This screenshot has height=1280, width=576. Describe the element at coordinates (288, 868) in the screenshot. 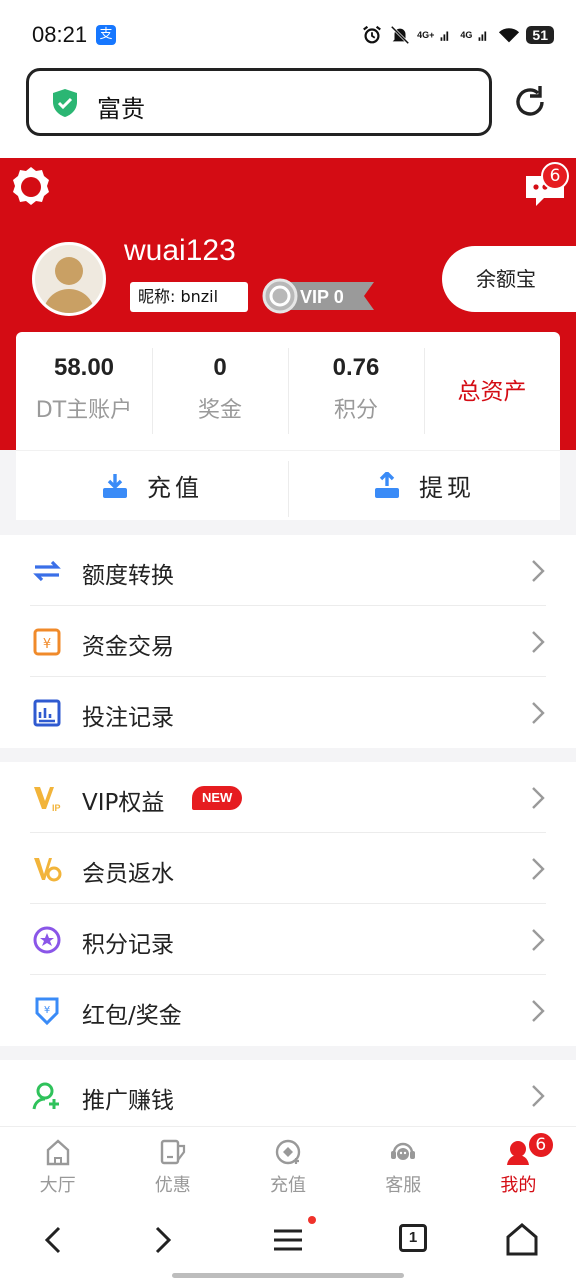

I see `menu-item-rebate: 会员返水` at that location.